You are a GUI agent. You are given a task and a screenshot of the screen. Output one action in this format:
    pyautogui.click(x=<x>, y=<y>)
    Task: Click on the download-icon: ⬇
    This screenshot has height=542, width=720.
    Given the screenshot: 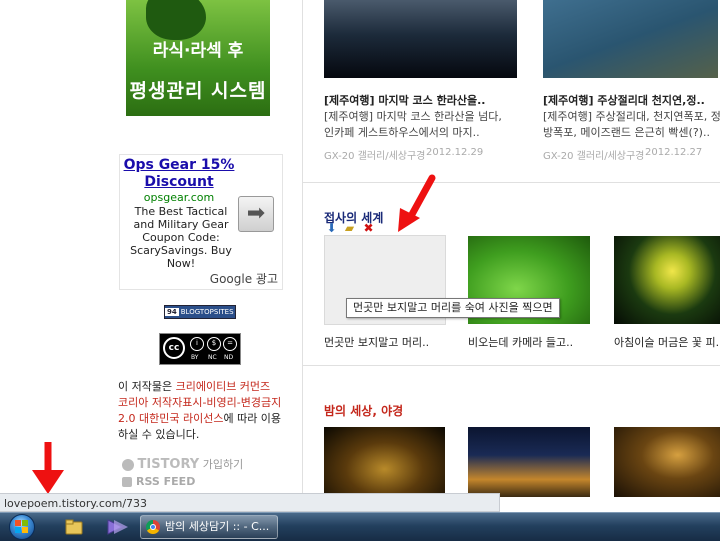 What is the action you would take?
    pyautogui.click(x=331, y=228)
    